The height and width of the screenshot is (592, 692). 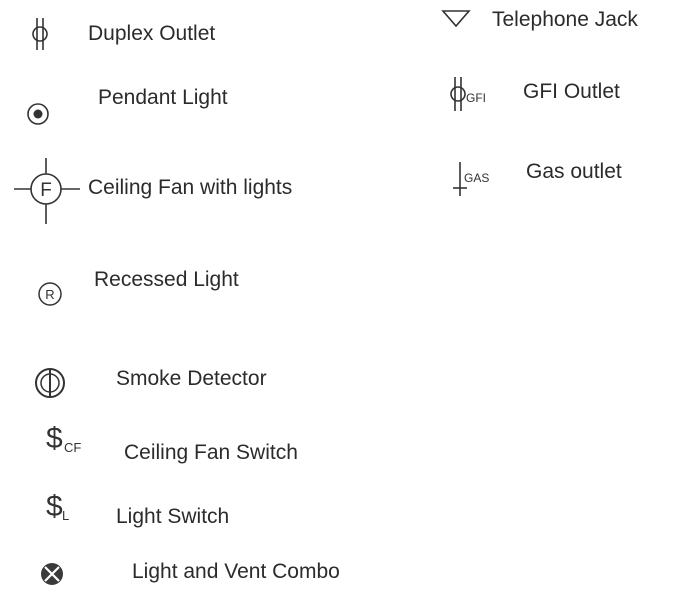 What do you see at coordinates (236, 571) in the screenshot?
I see `light-vent-combo-label: Light and Vent Combo` at bounding box center [236, 571].